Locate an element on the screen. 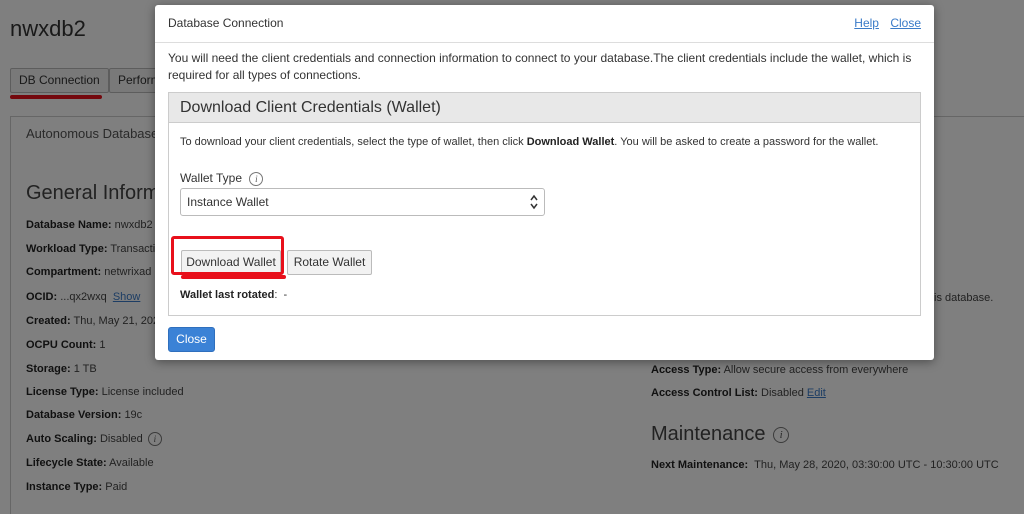  dialog-header: Database Connection Help Close is located at coordinates (544, 24).